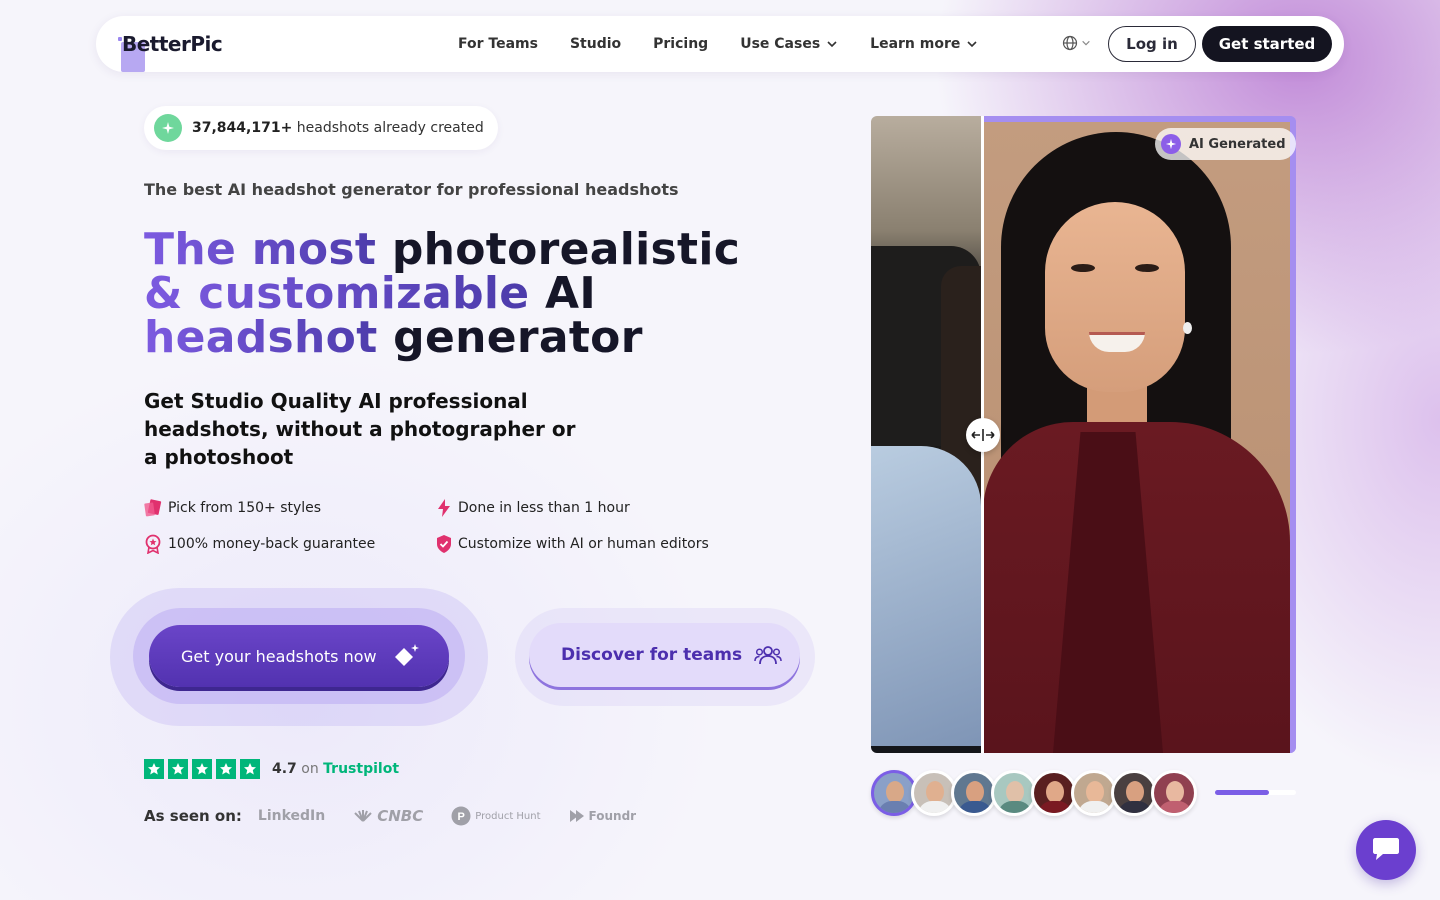 The image size is (1440, 900). I want to click on ai-generated-badge: AI Generated, so click(1225, 144).